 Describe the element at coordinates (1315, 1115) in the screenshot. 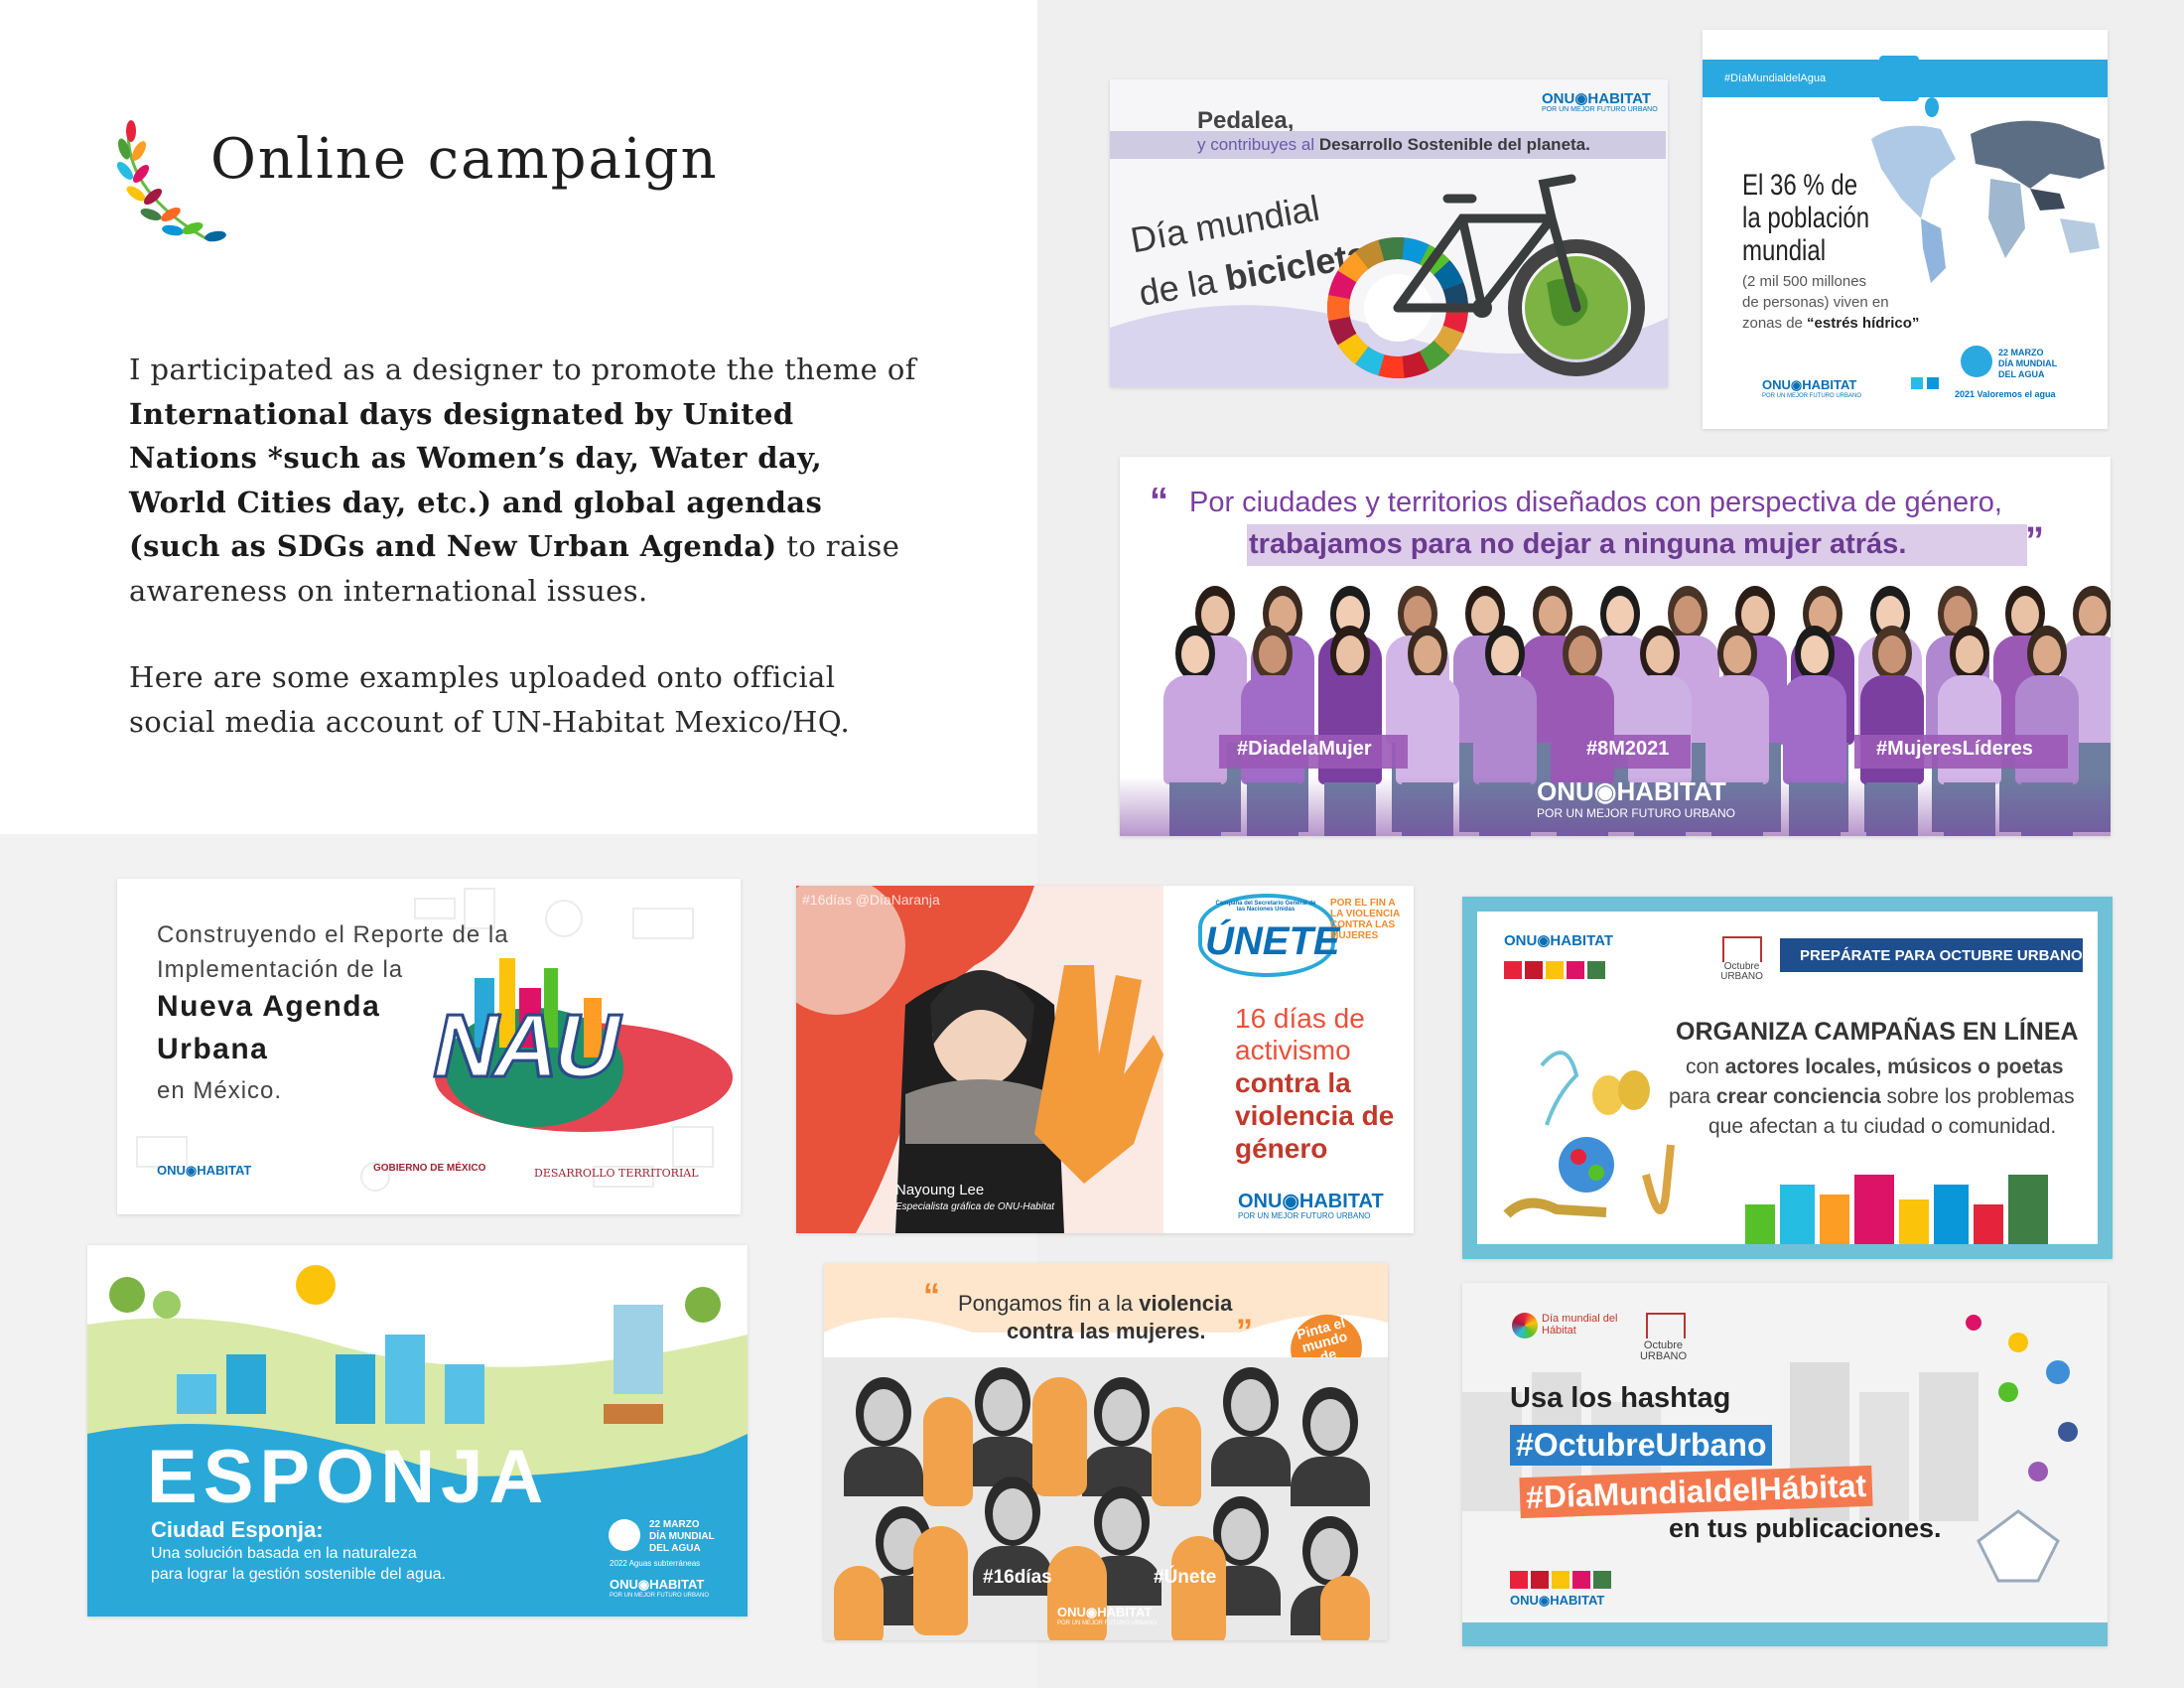

I see `unete-text-4: violencia de` at that location.